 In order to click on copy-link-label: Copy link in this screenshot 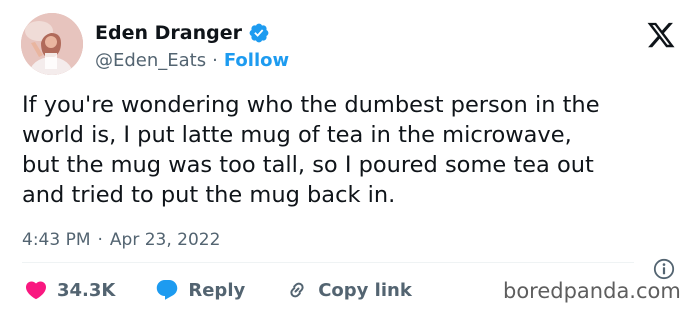, I will do `click(365, 290)`.